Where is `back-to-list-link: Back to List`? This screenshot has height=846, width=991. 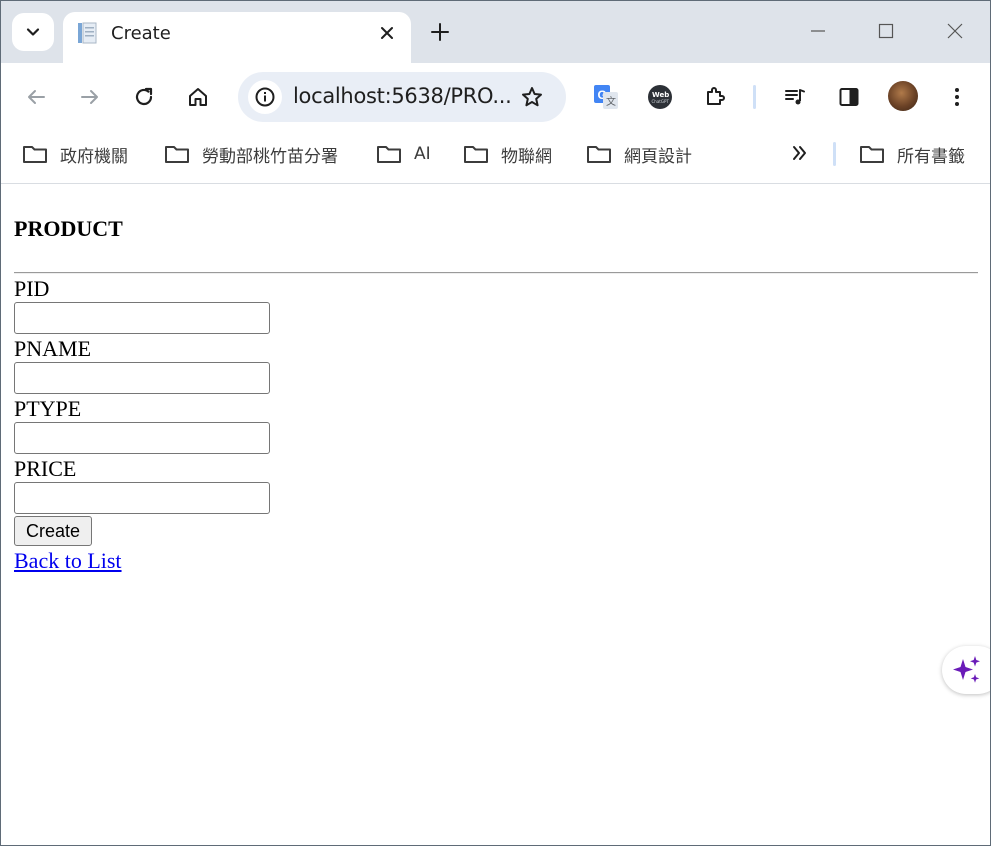 back-to-list-link: Back to List is located at coordinates (68, 561).